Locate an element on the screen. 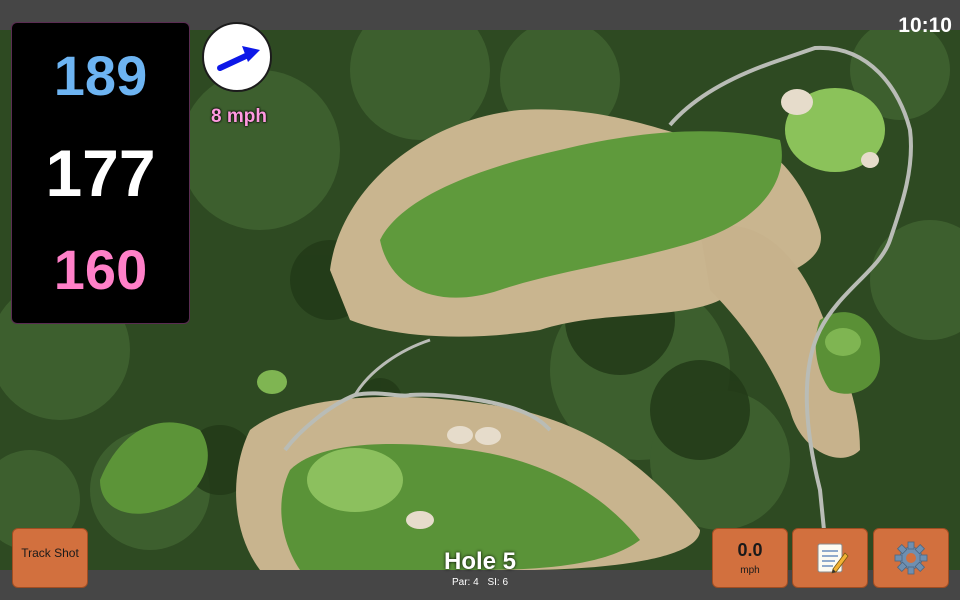 This screenshot has height=600, width=960. wind-arrow-icon is located at coordinates (238, 58).